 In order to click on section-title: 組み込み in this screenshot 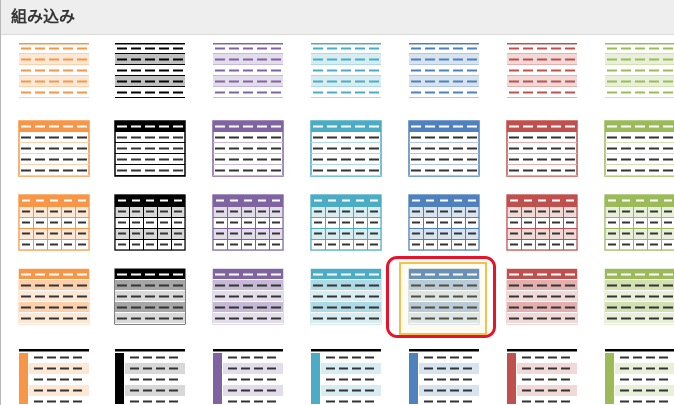, I will do `click(43, 16)`.